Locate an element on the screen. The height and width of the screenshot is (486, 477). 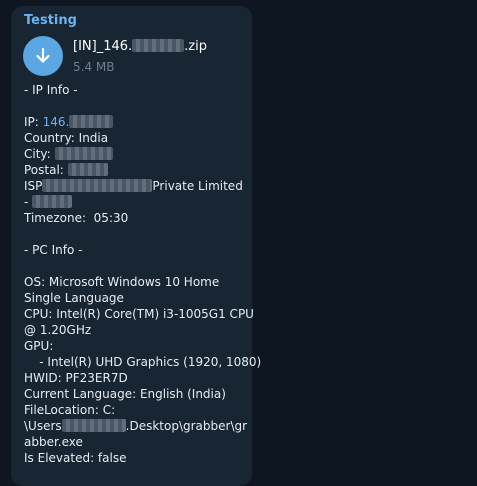
message-line: City: is located at coordinates (139, 154).